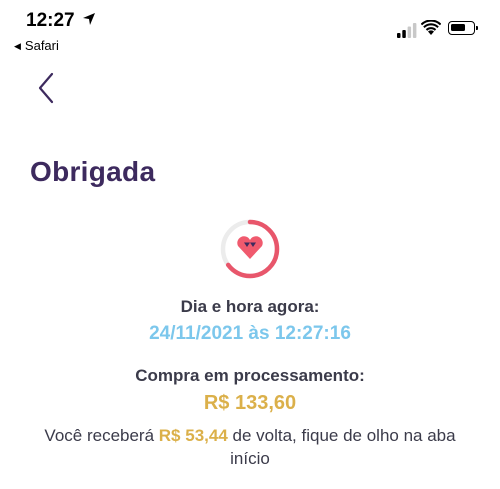 Image resolution: width=500 pixels, height=489 pixels. What do you see at coordinates (341, 447) in the screenshot?
I see `cashback-suffix: de volta, fique de olho na aba início` at bounding box center [341, 447].